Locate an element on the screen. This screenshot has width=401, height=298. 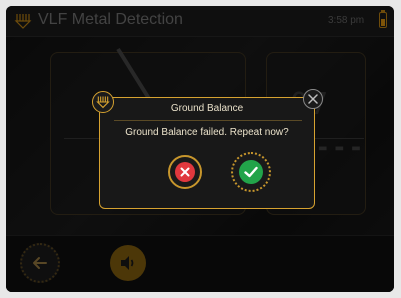
cancel-button is located at coordinates (185, 172).